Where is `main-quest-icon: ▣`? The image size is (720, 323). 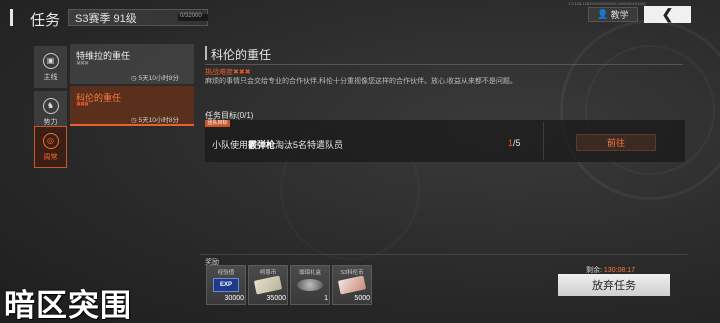 main-quest-icon: ▣ is located at coordinates (50, 60).